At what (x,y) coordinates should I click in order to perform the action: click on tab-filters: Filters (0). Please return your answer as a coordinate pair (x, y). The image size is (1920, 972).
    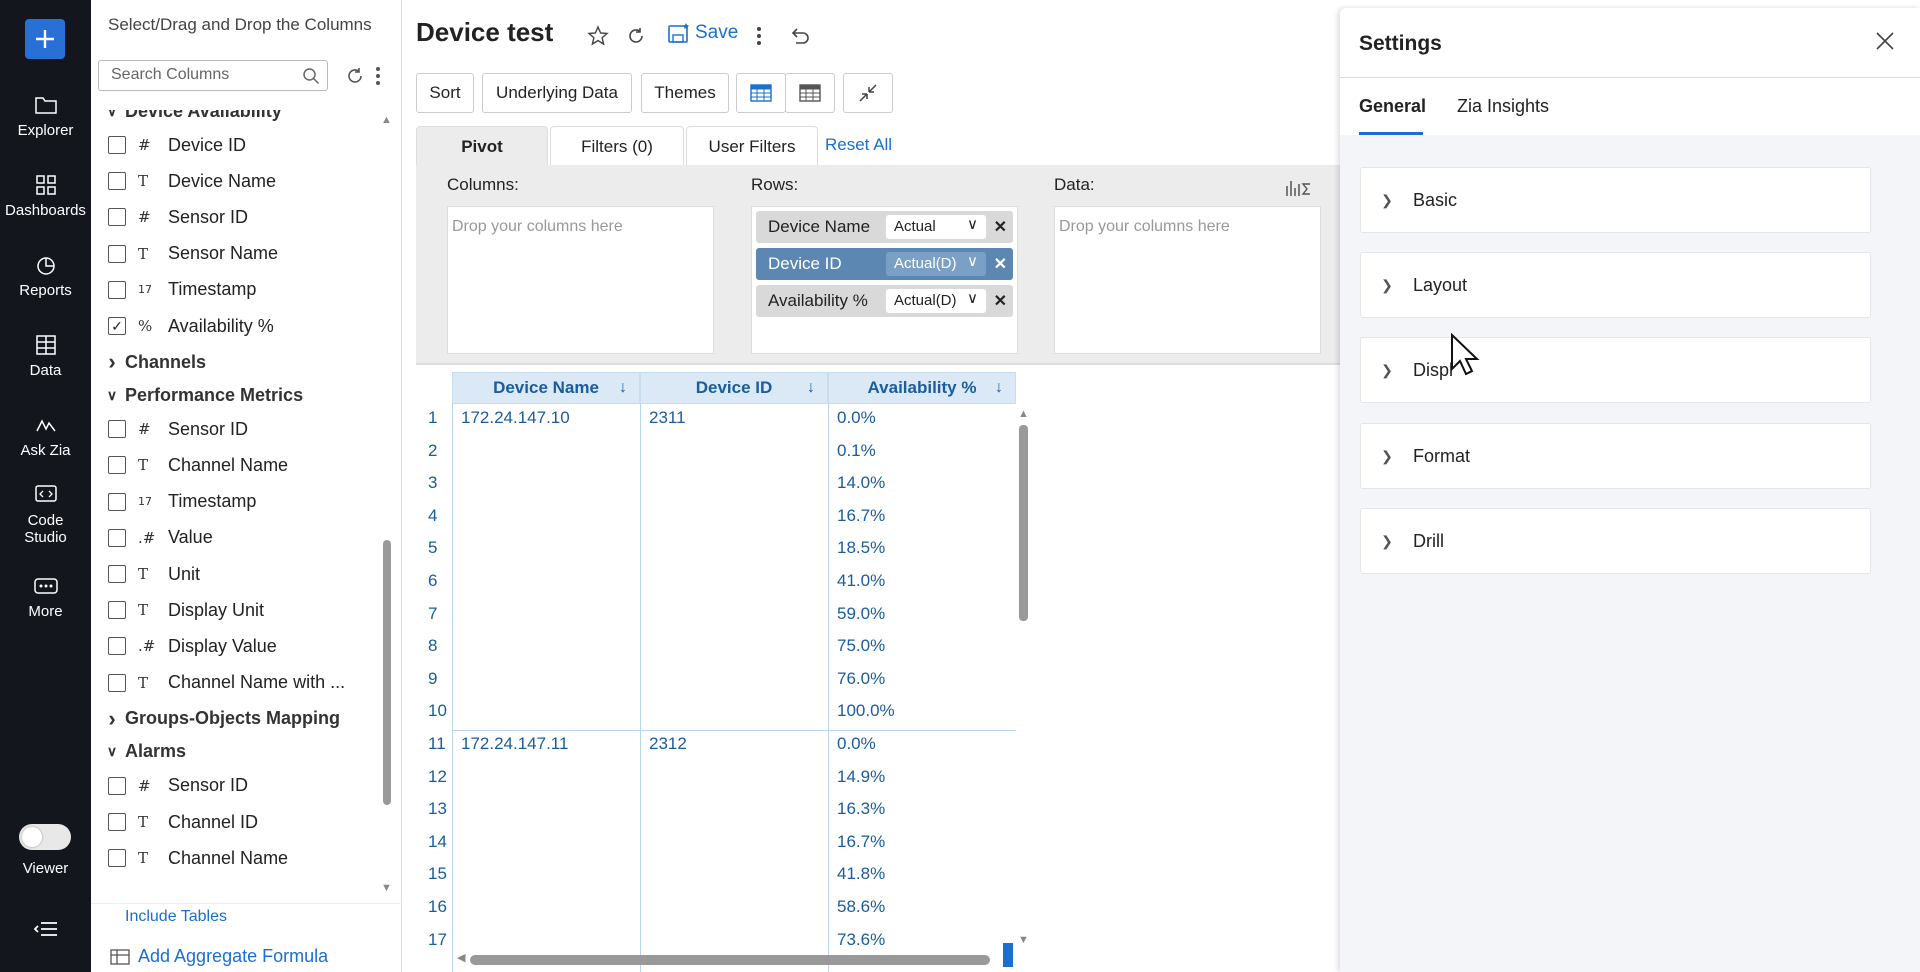
    Looking at the image, I should click on (617, 146).